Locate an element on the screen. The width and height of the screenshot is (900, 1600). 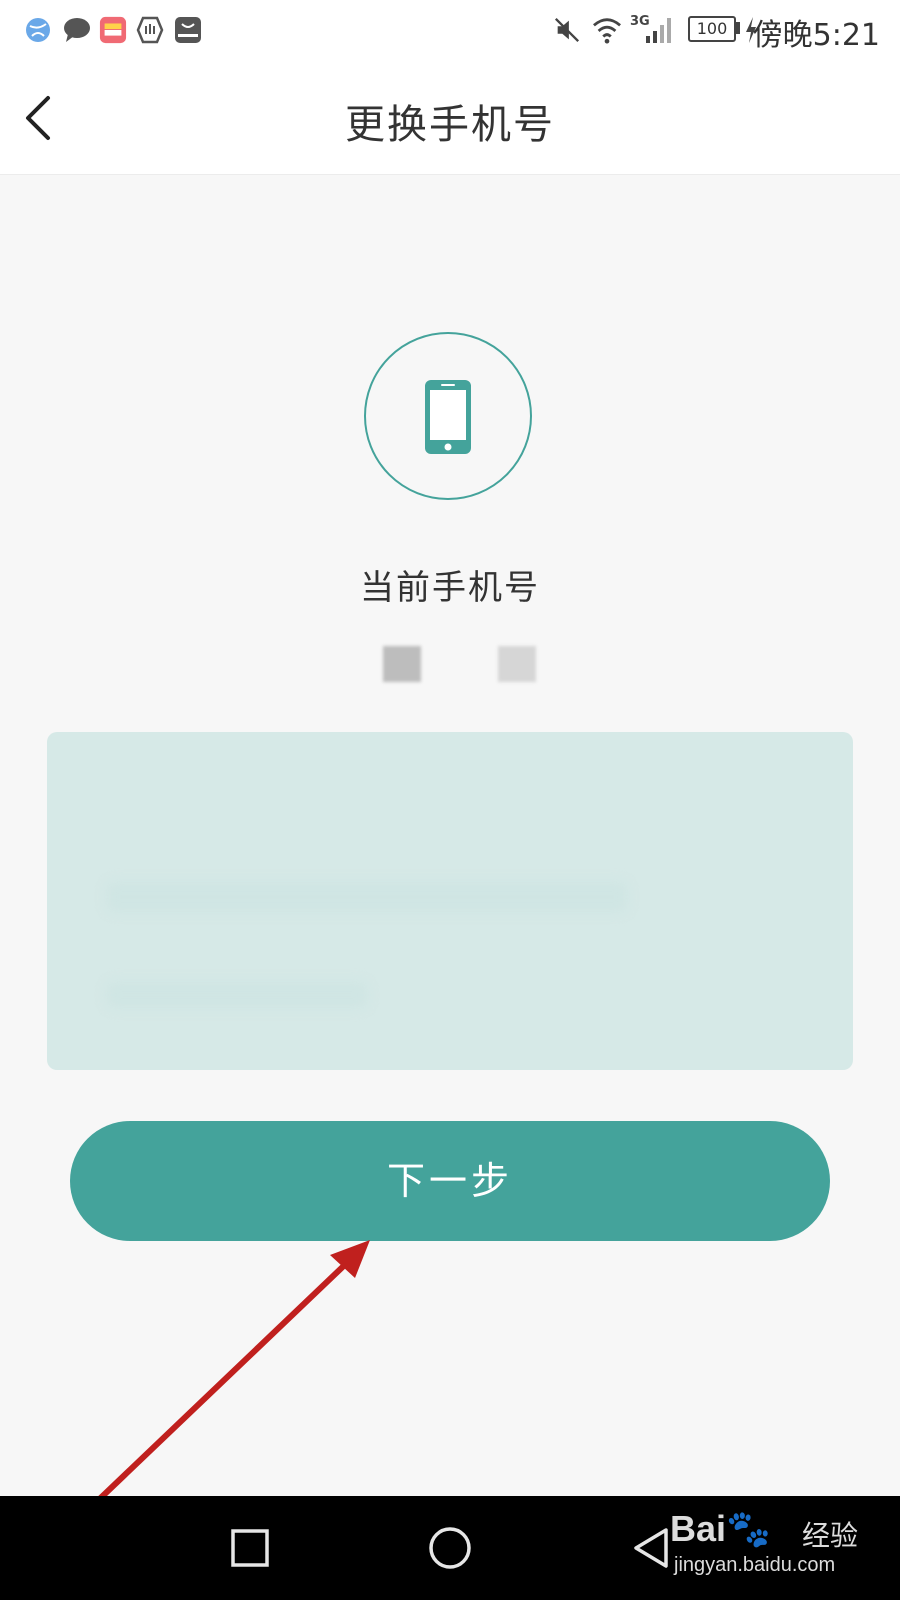
mute-icon is located at coordinates (567, 30).